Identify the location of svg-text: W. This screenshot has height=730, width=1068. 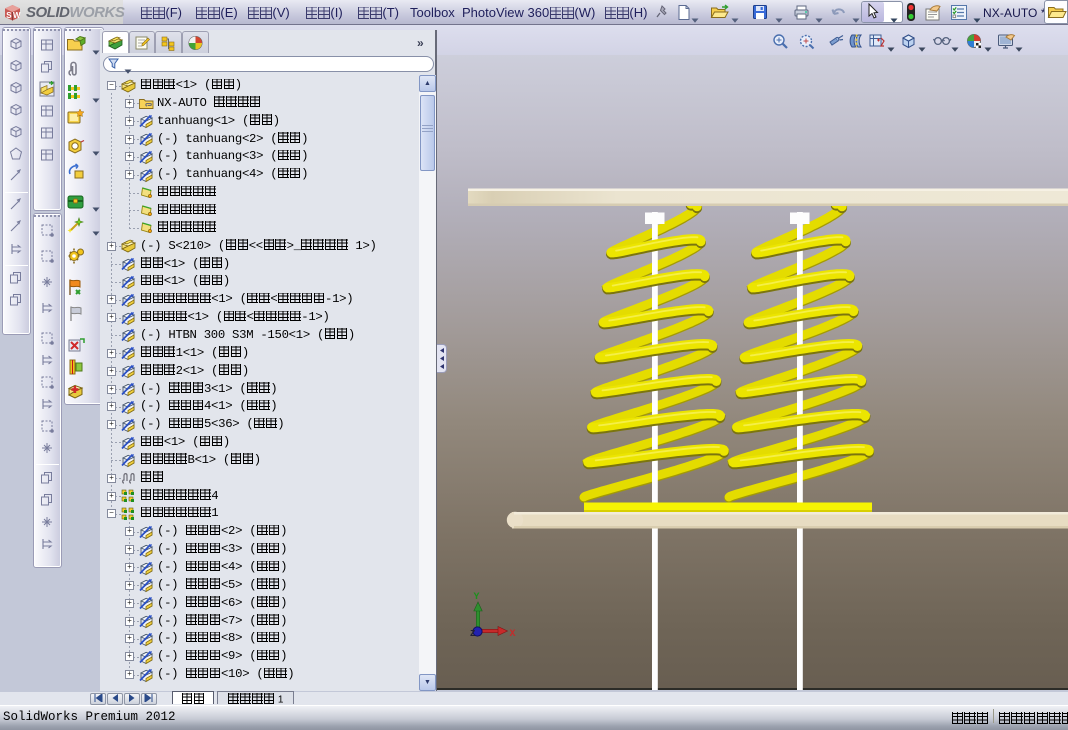
(17, 15).